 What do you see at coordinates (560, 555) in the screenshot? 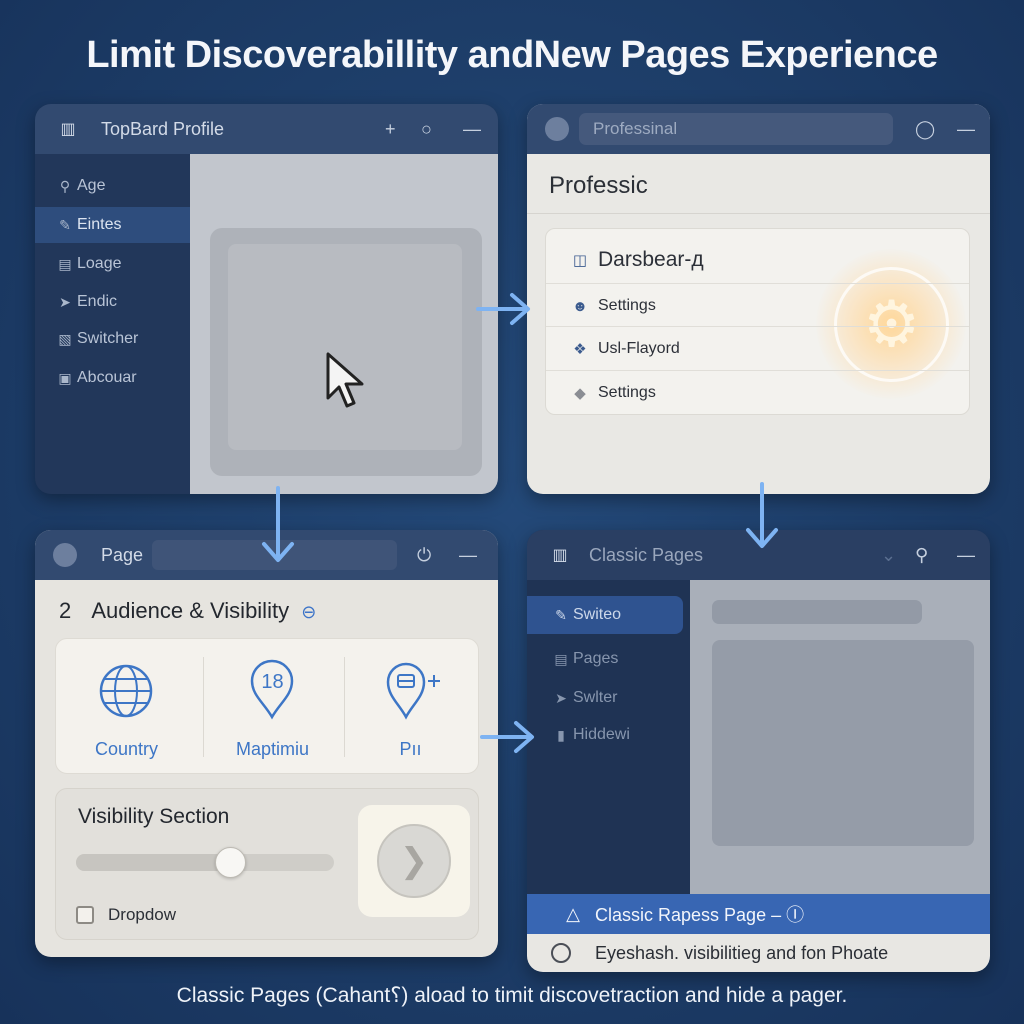
I see `profile-icon: ▥` at bounding box center [560, 555].